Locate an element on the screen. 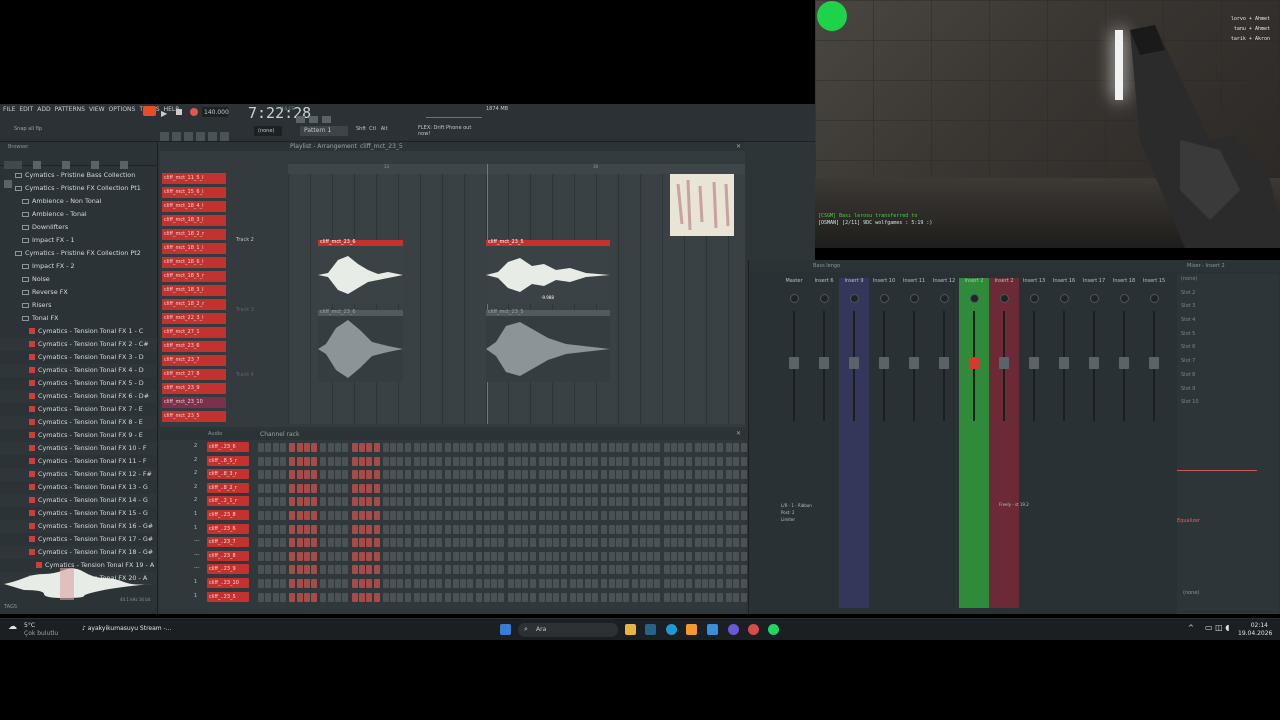 This screenshot has width=1280, height=720. browser-folder: Ambience - Non Tonal is located at coordinates (78, 201).